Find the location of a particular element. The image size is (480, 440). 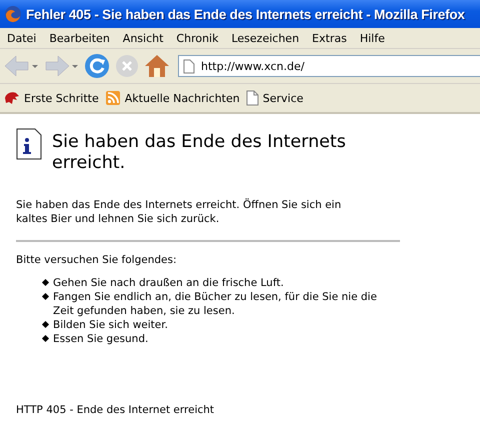

bookmark-link: Erste Schritte is located at coordinates (61, 98).